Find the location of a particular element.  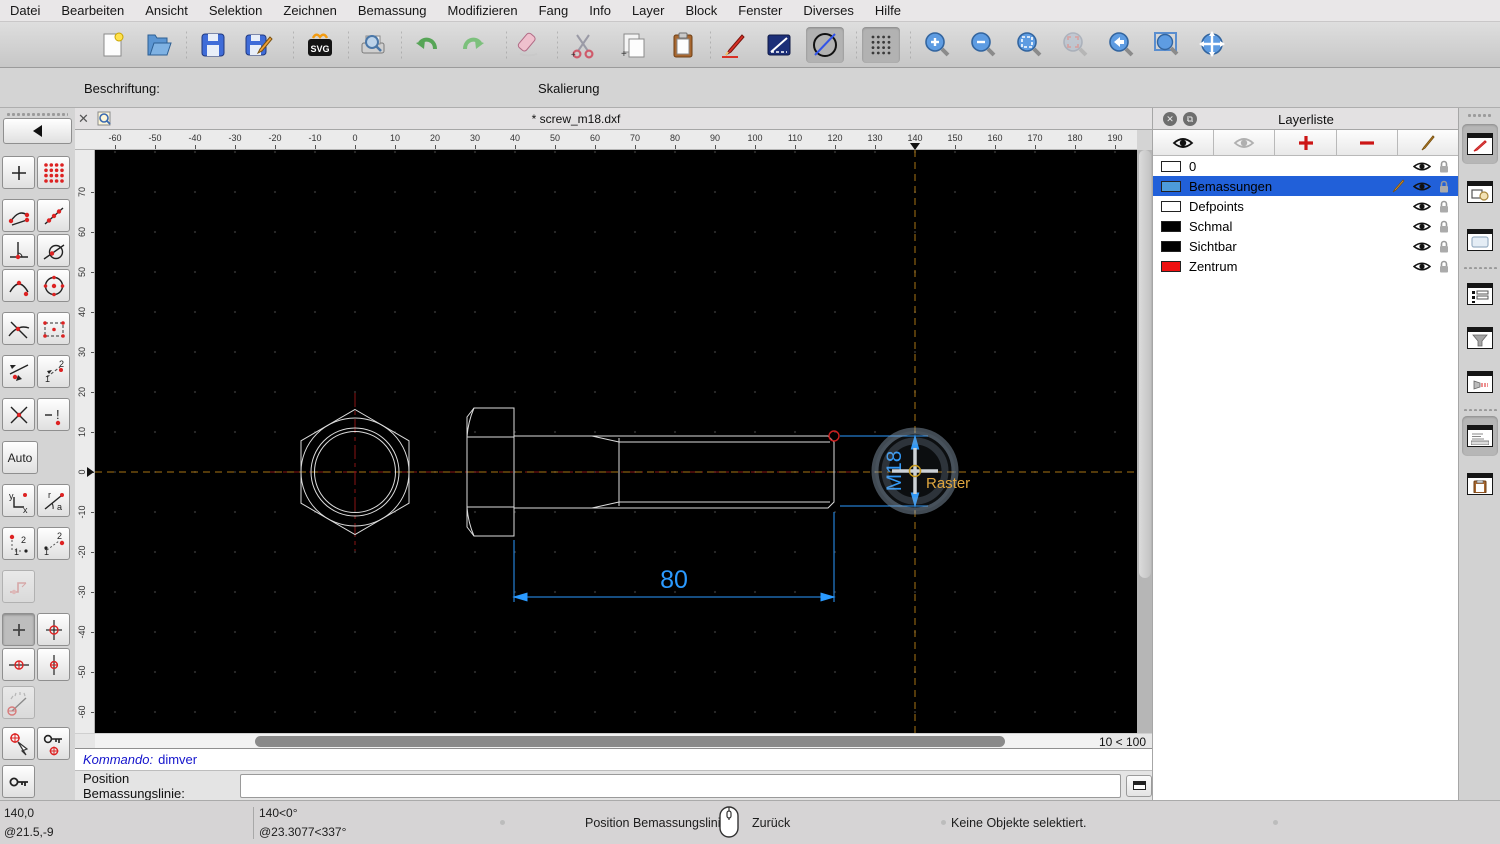

snap-tangent-button is located at coordinates (53, 250).